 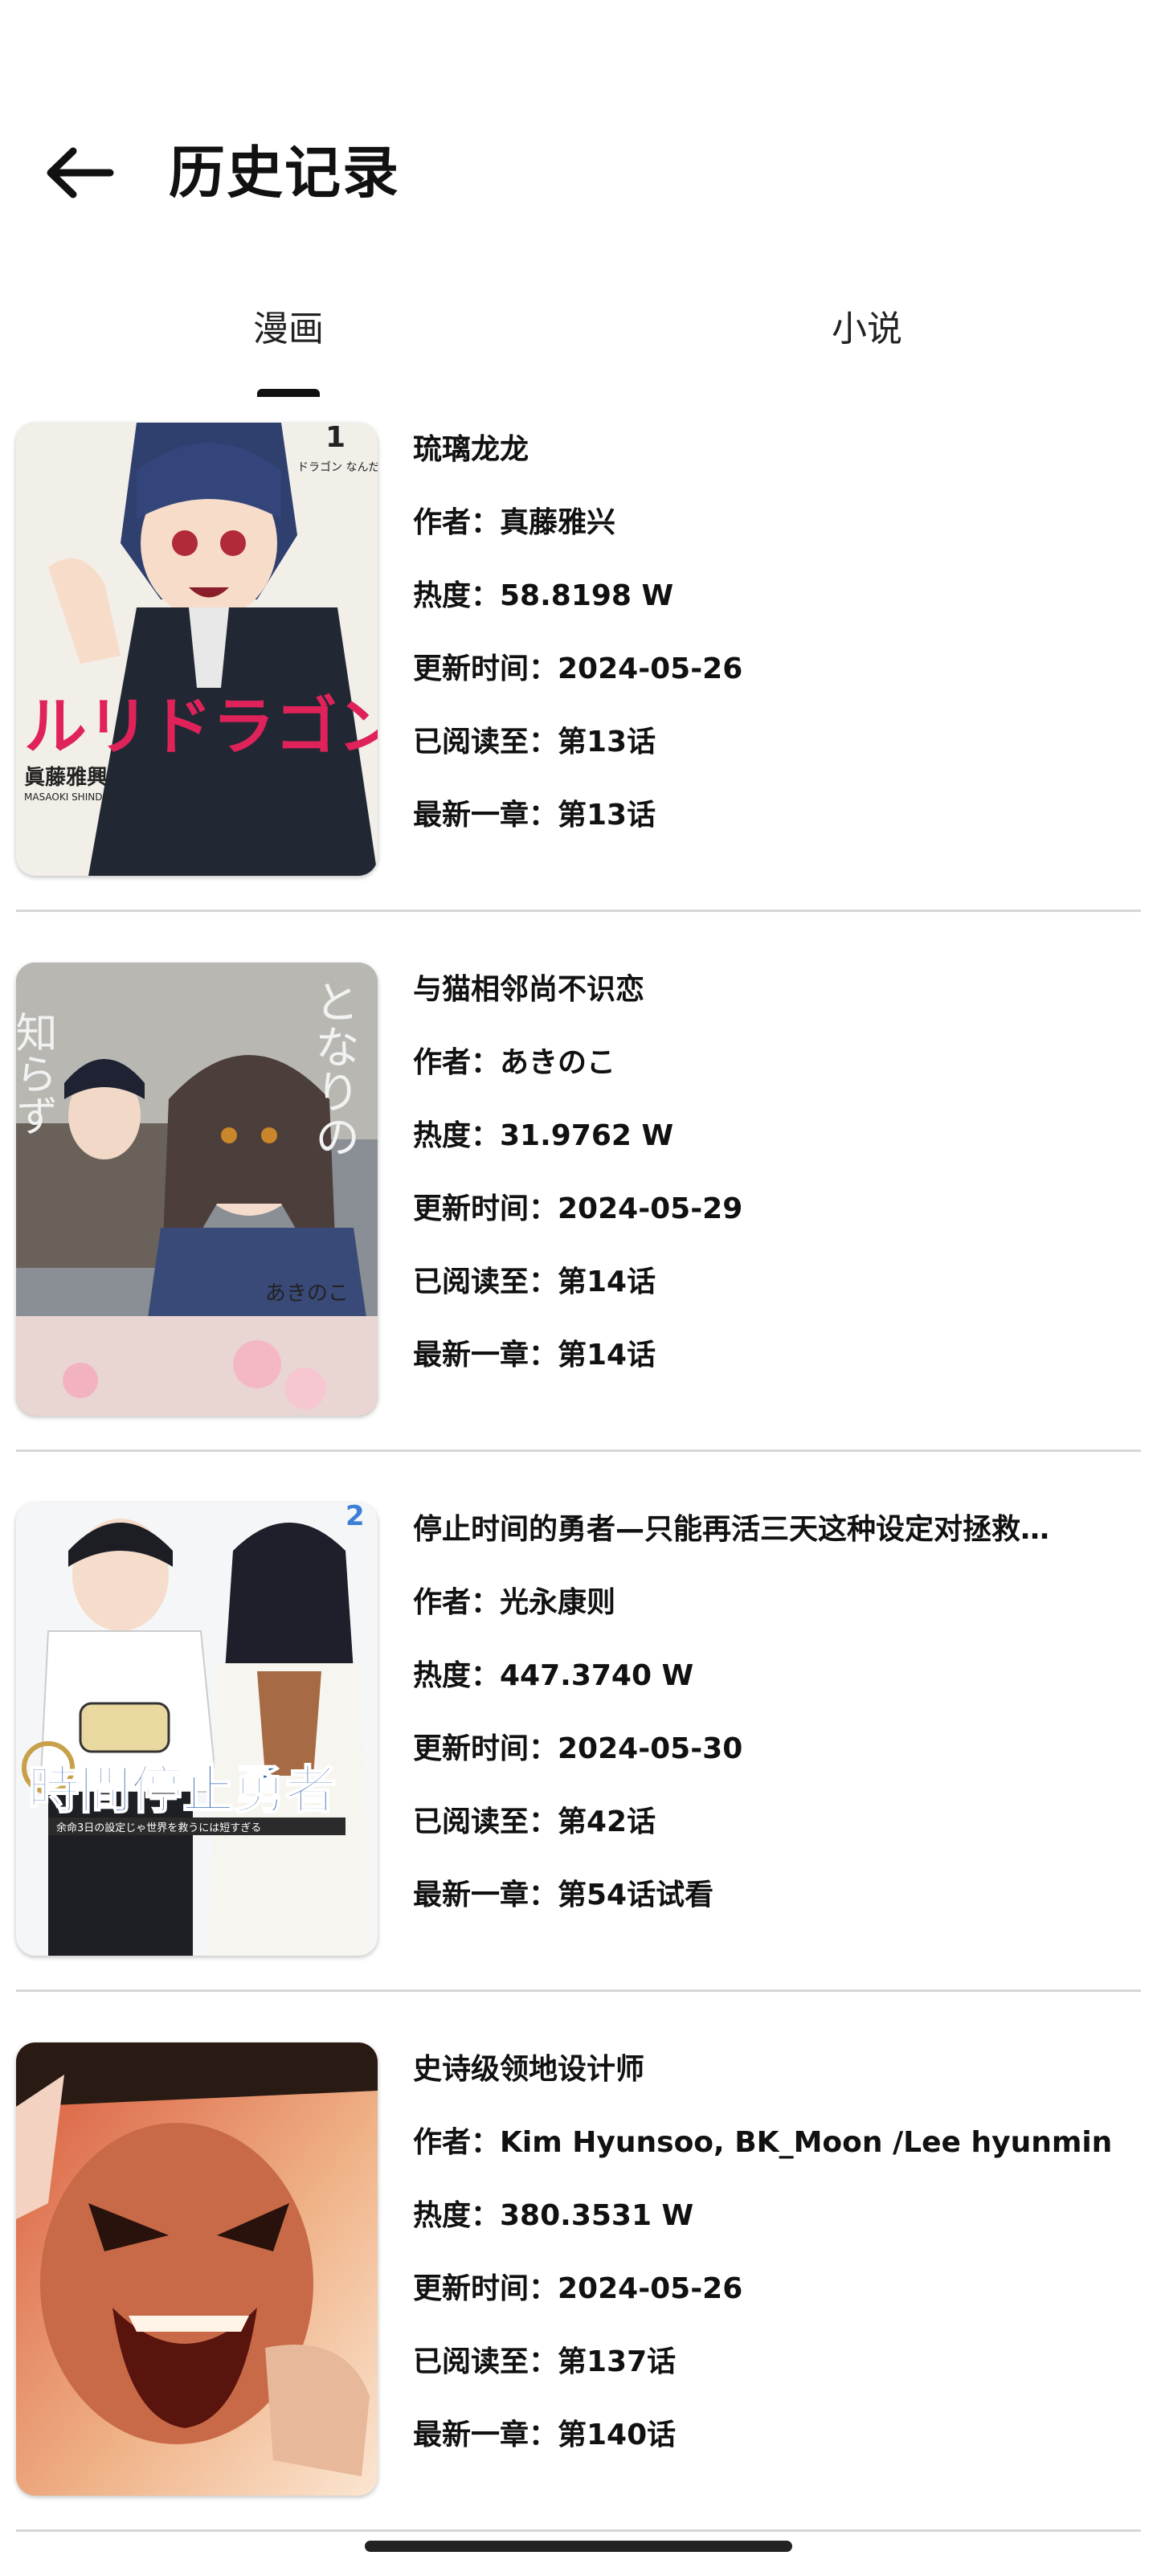 I want to click on svg-text: 眞藤雅興, so click(x=66, y=778).